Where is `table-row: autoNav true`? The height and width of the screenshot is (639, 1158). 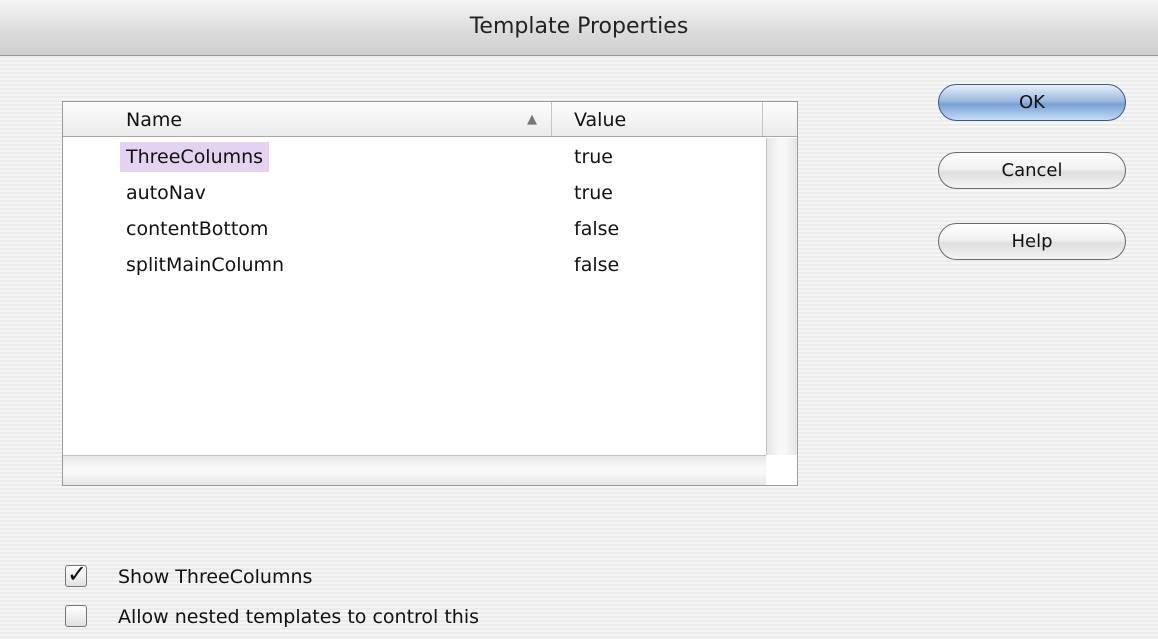 table-row: autoNav true is located at coordinates (413, 192).